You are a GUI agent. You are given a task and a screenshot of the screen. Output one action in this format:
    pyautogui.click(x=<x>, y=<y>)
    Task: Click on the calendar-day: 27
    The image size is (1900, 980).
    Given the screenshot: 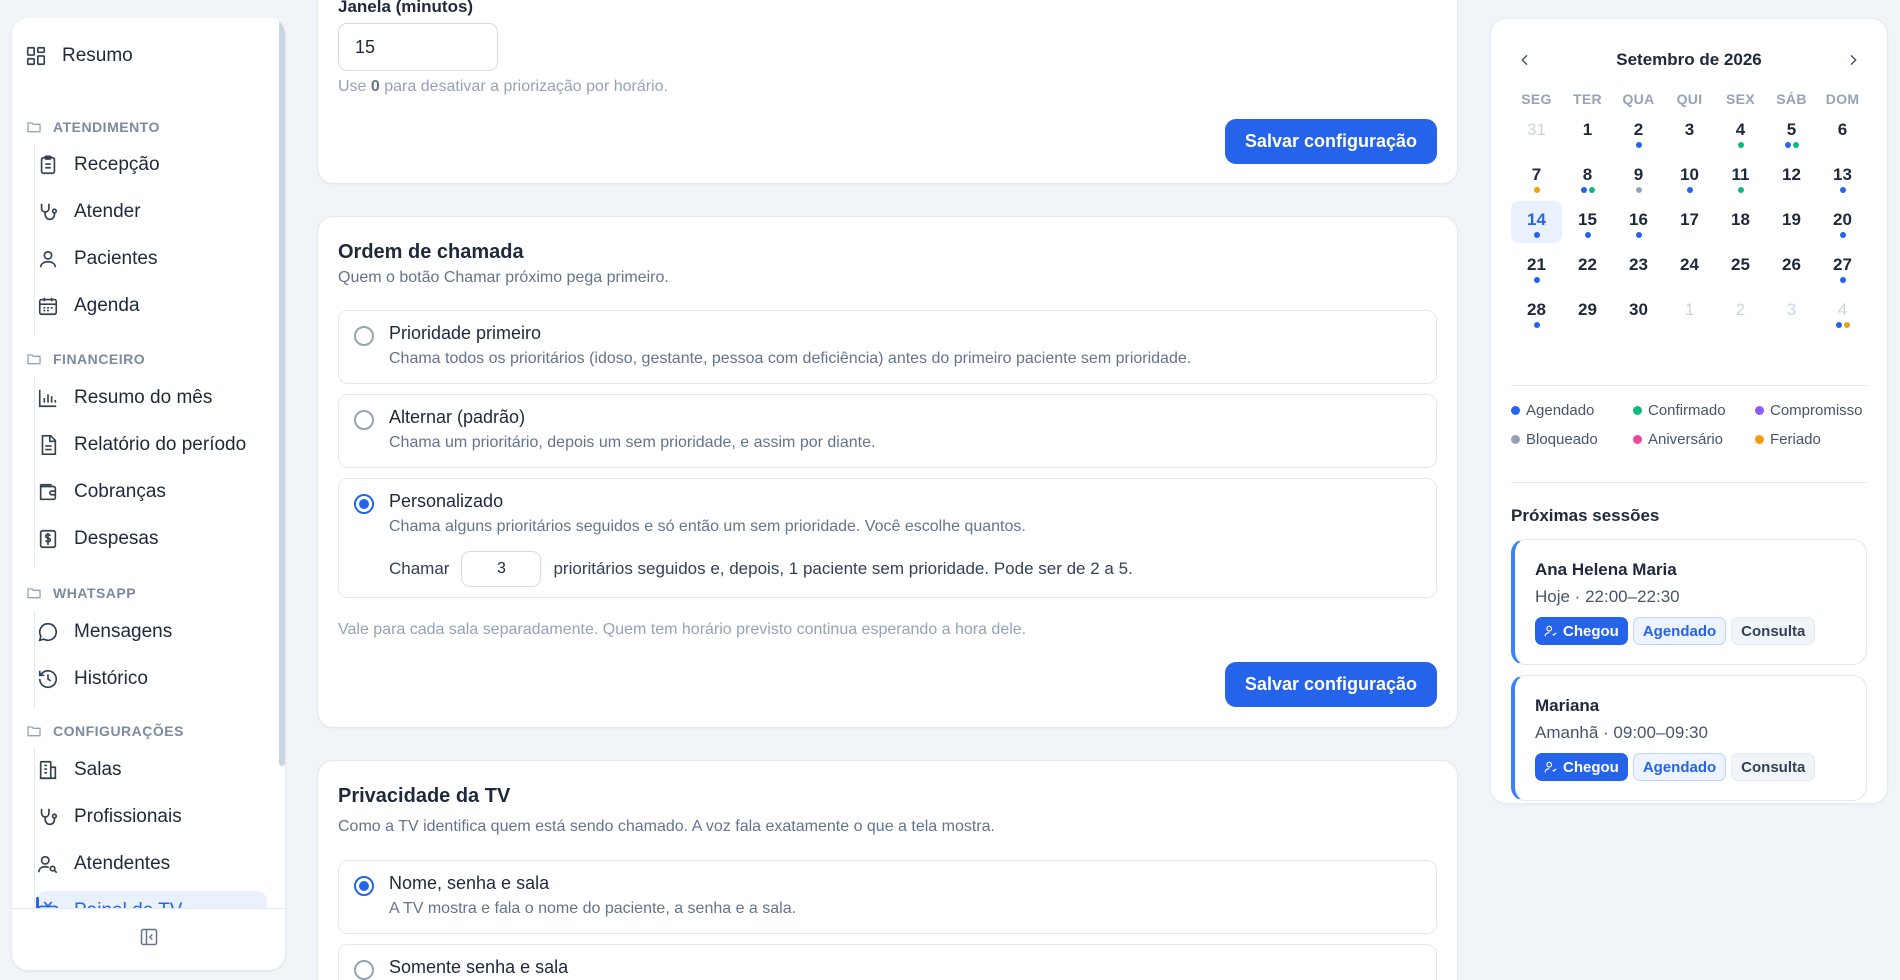 What is the action you would take?
    pyautogui.click(x=1842, y=267)
    